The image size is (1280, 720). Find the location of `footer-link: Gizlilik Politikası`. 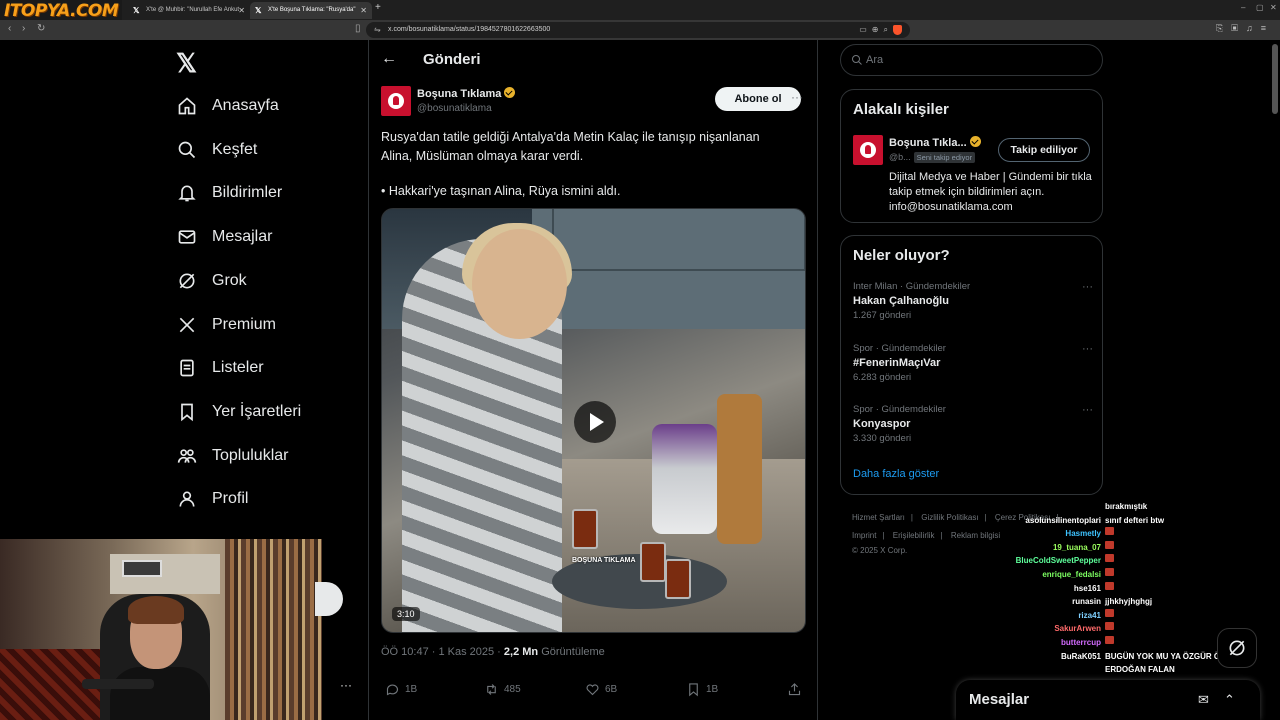

footer-link: Gizlilik Politikası is located at coordinates (949, 517).